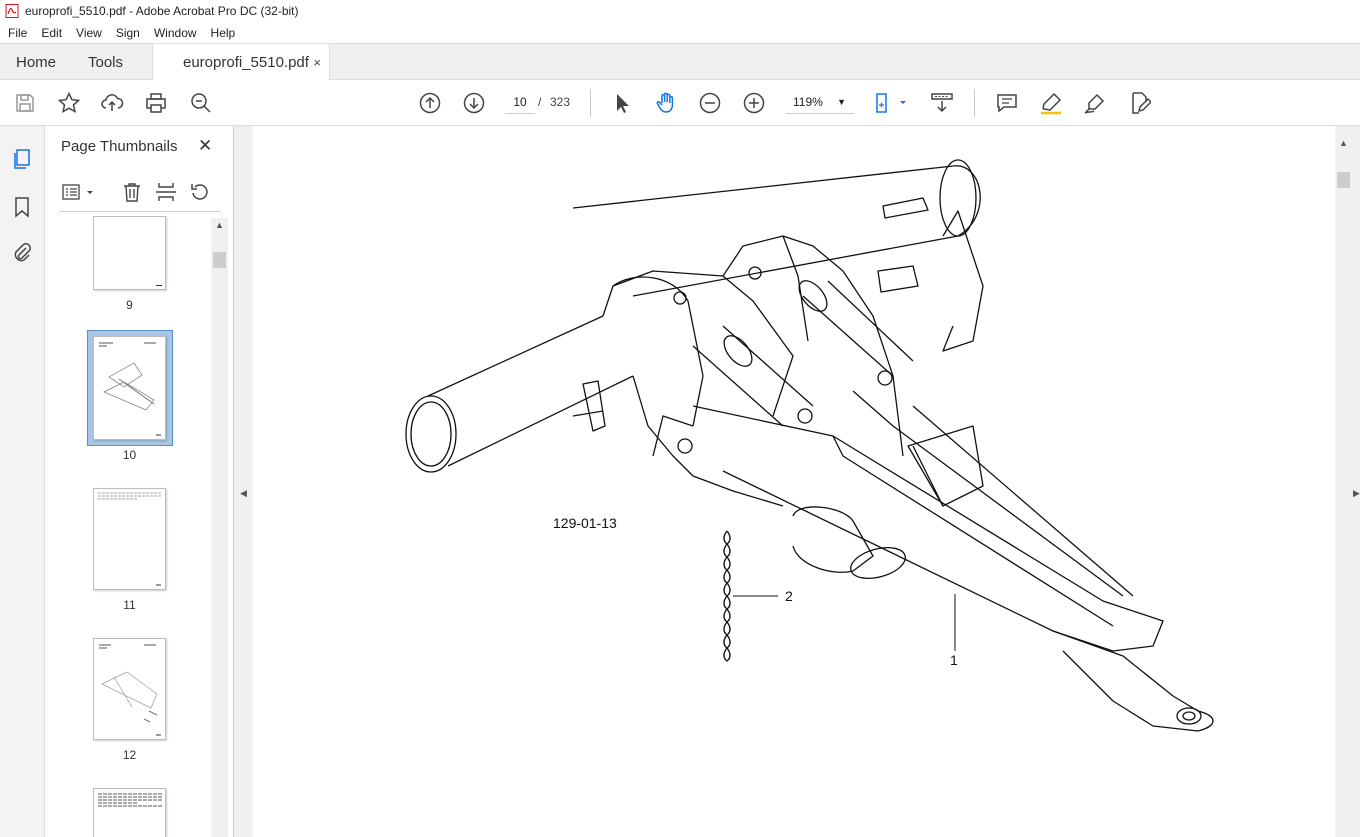 This screenshot has width=1360, height=837. What do you see at coordinates (560, 102) in the screenshot?
I see `page-total: 323` at bounding box center [560, 102].